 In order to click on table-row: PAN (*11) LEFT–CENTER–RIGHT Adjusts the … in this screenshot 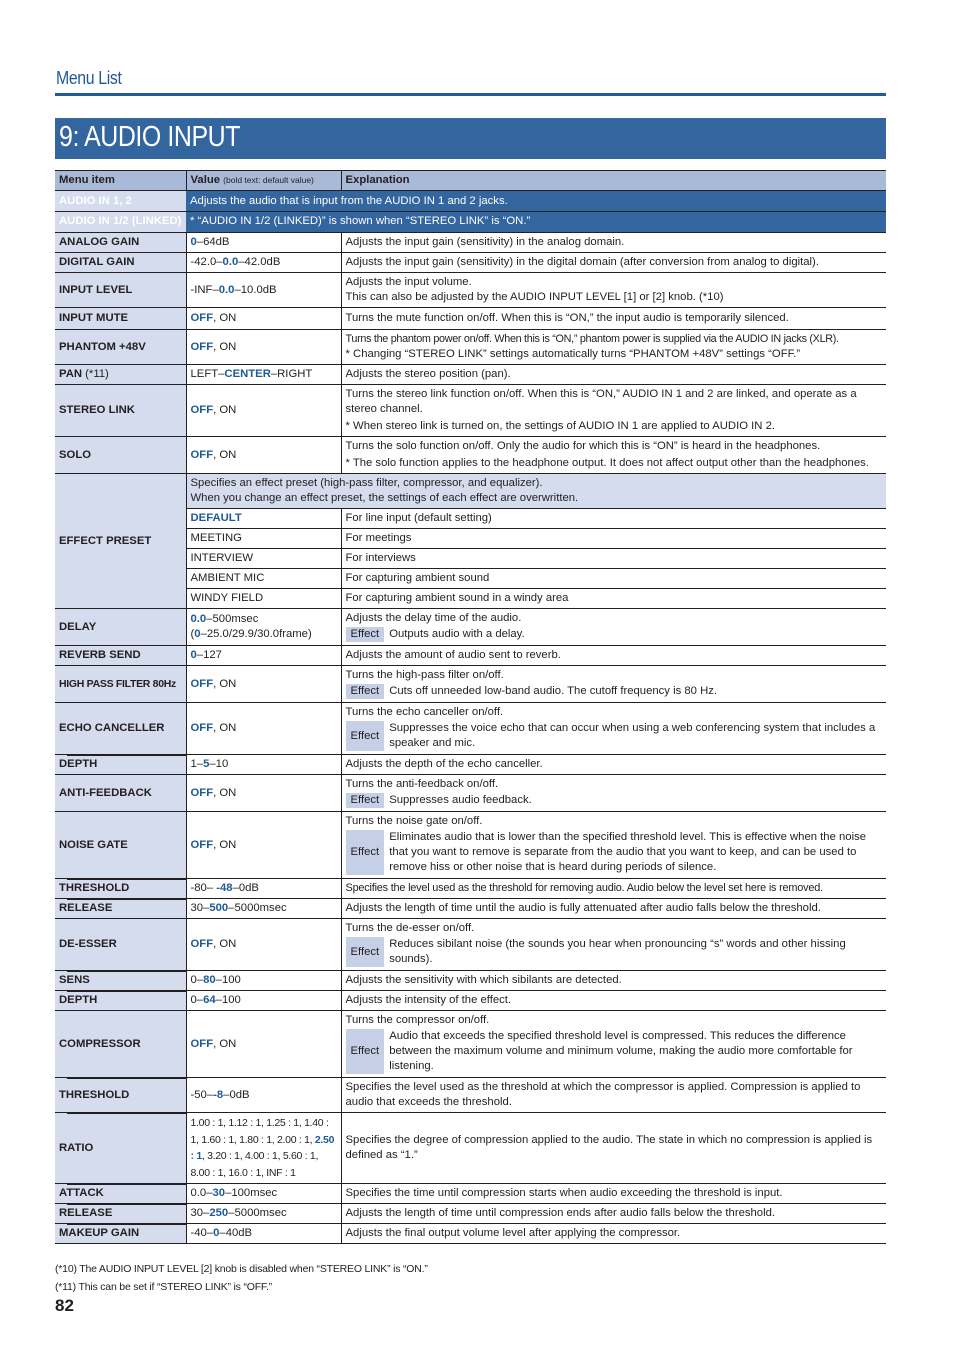, I will do `click(470, 374)`.